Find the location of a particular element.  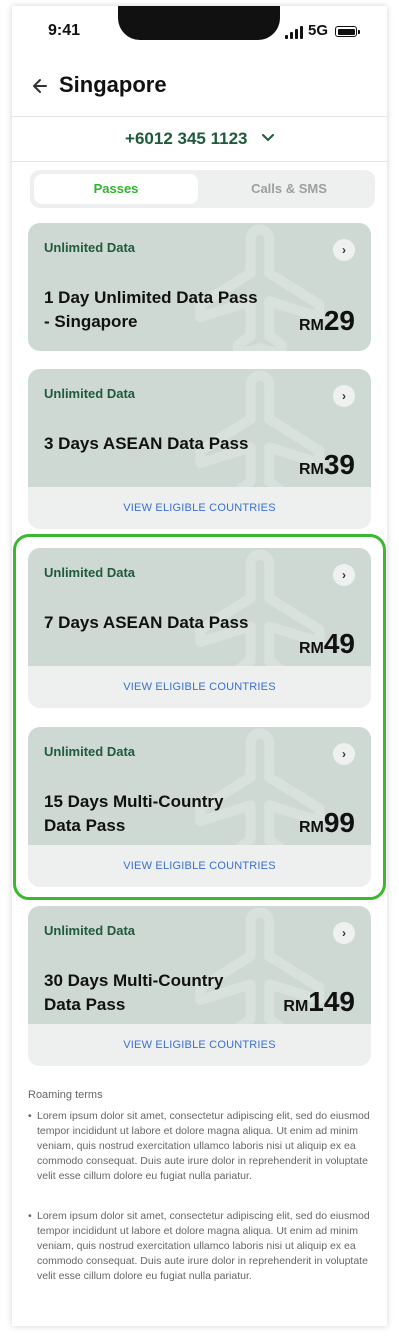

pass-price: RM39 is located at coordinates (327, 465).